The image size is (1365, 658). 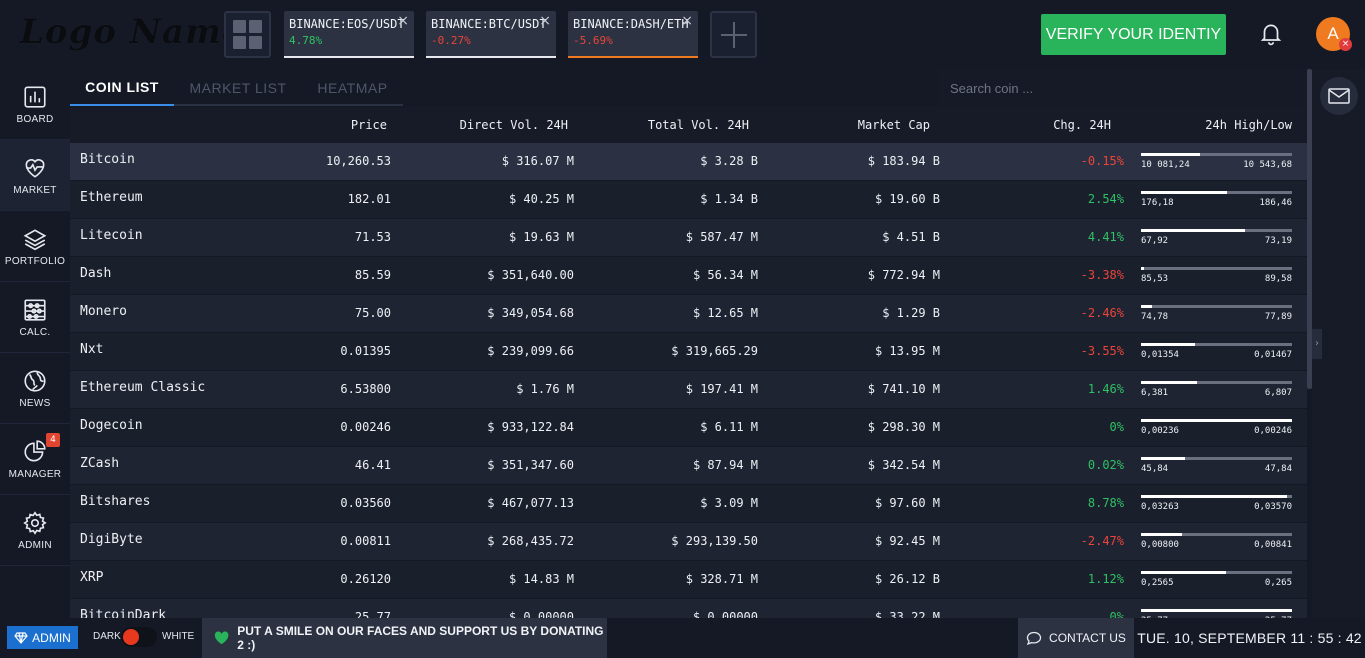 I want to click on tab-market-list: MARKET LIST, so click(x=238, y=87).